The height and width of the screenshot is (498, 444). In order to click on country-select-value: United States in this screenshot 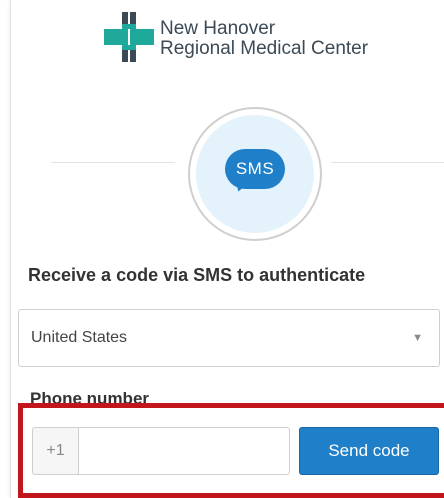, I will do `click(79, 337)`.